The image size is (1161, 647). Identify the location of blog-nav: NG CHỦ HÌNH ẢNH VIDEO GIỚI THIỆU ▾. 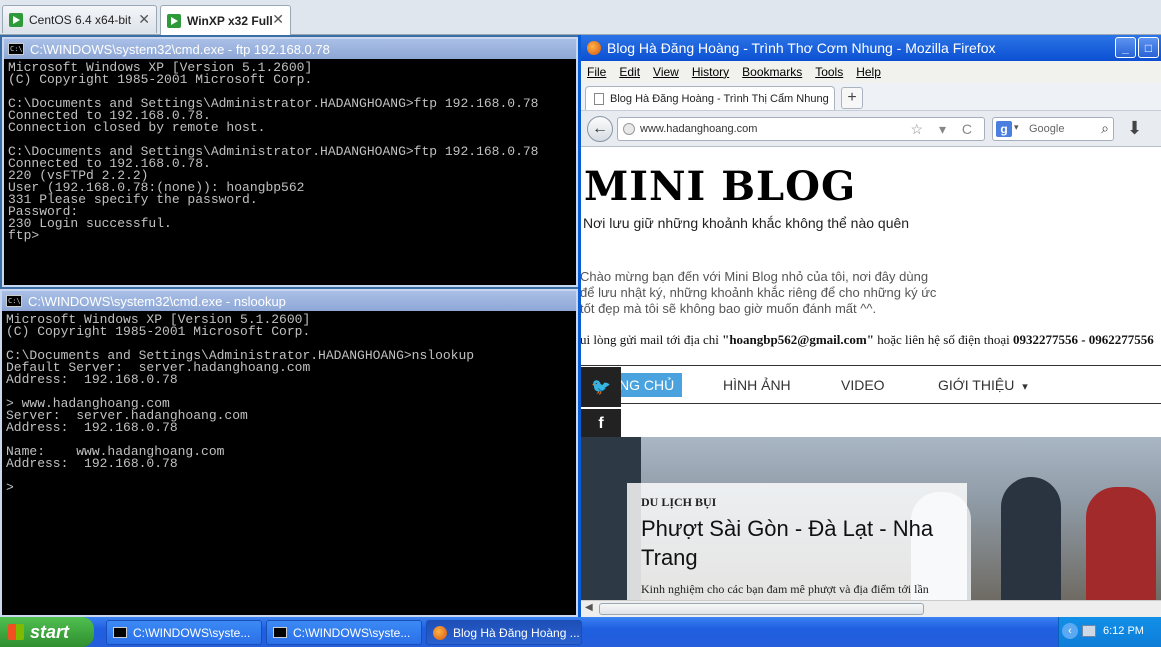
(871, 385).